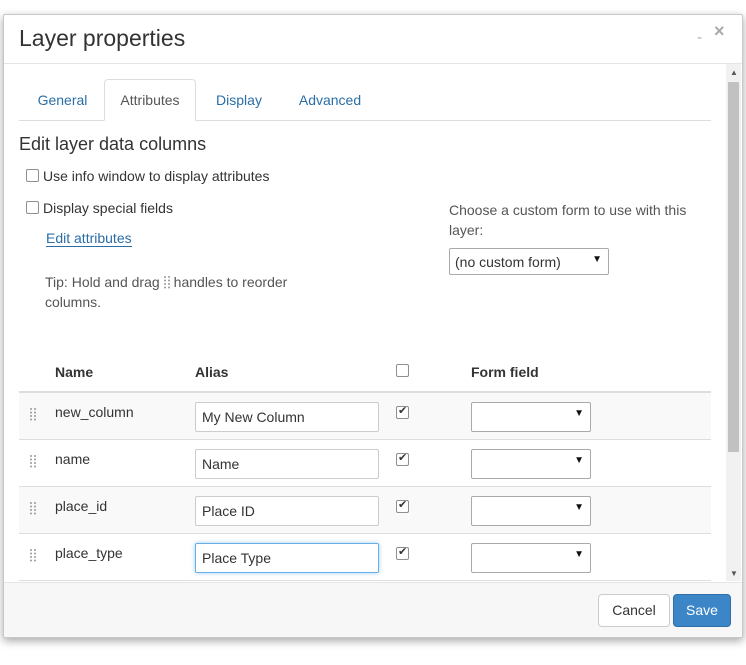  Describe the element at coordinates (212, 372) in the screenshot. I see `header-alias: Alias` at that location.